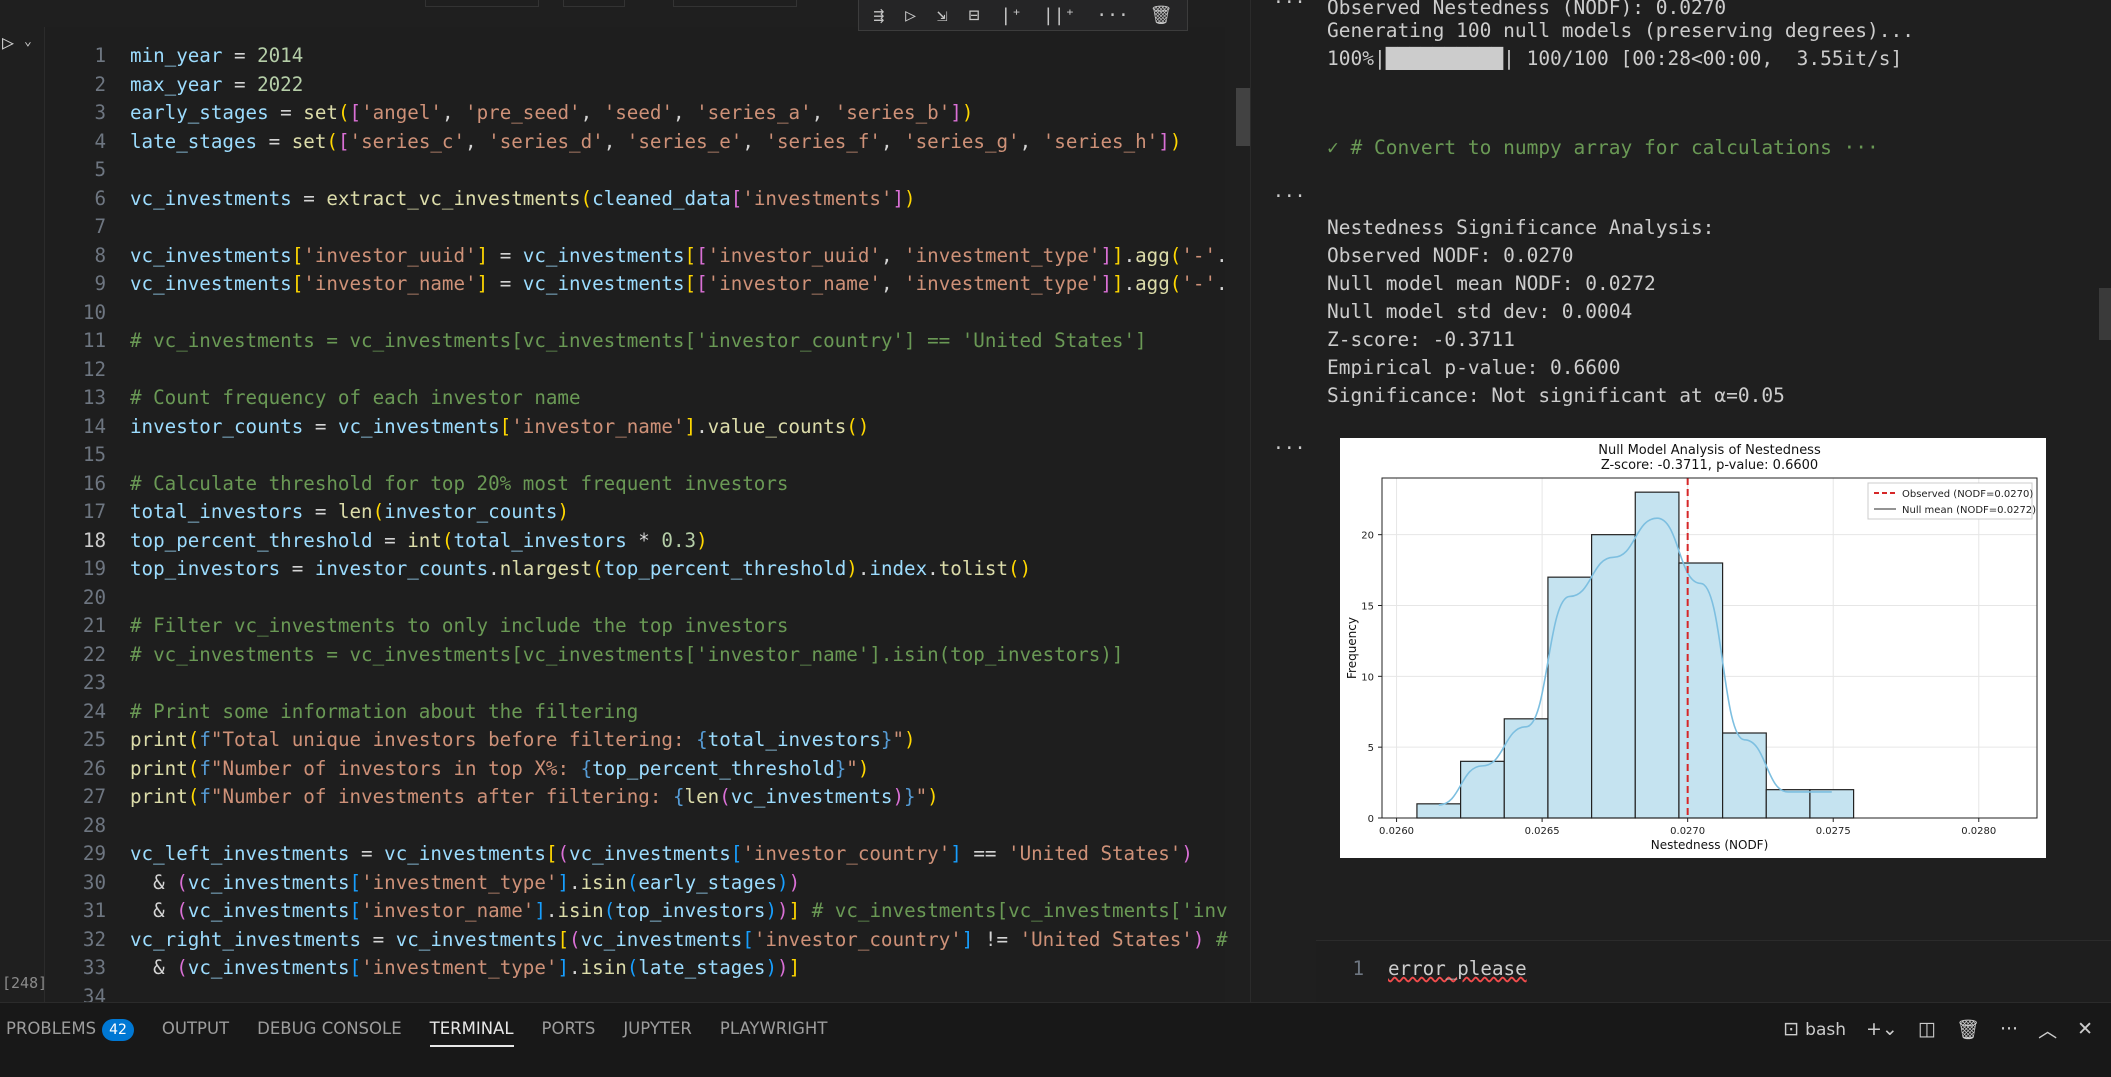 This screenshot has width=2111, height=1077. I want to click on code-line: 2 max_year = 2022, so click(636, 85).